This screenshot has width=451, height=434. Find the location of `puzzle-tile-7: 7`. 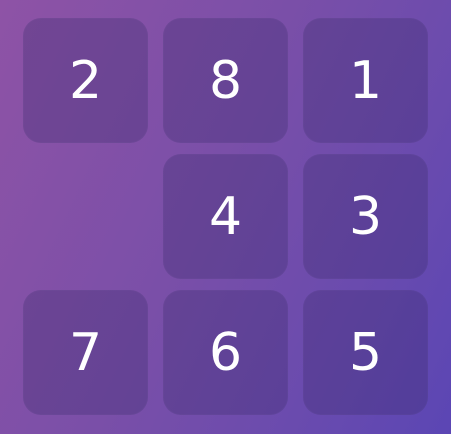

puzzle-tile-7: 7 is located at coordinates (85, 352).